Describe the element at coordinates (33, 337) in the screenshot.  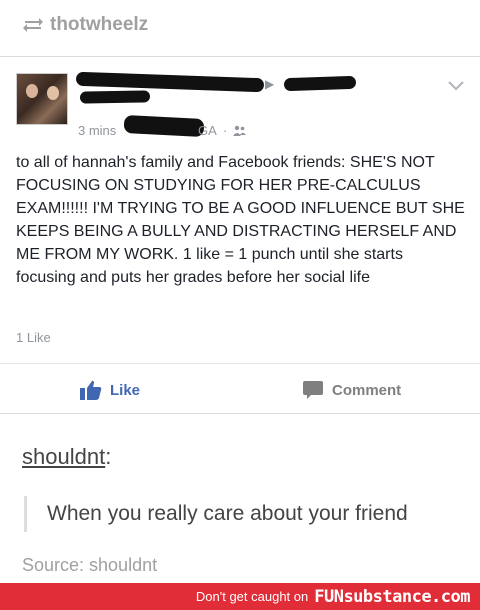
I see `likes-count: 1 Like` at that location.